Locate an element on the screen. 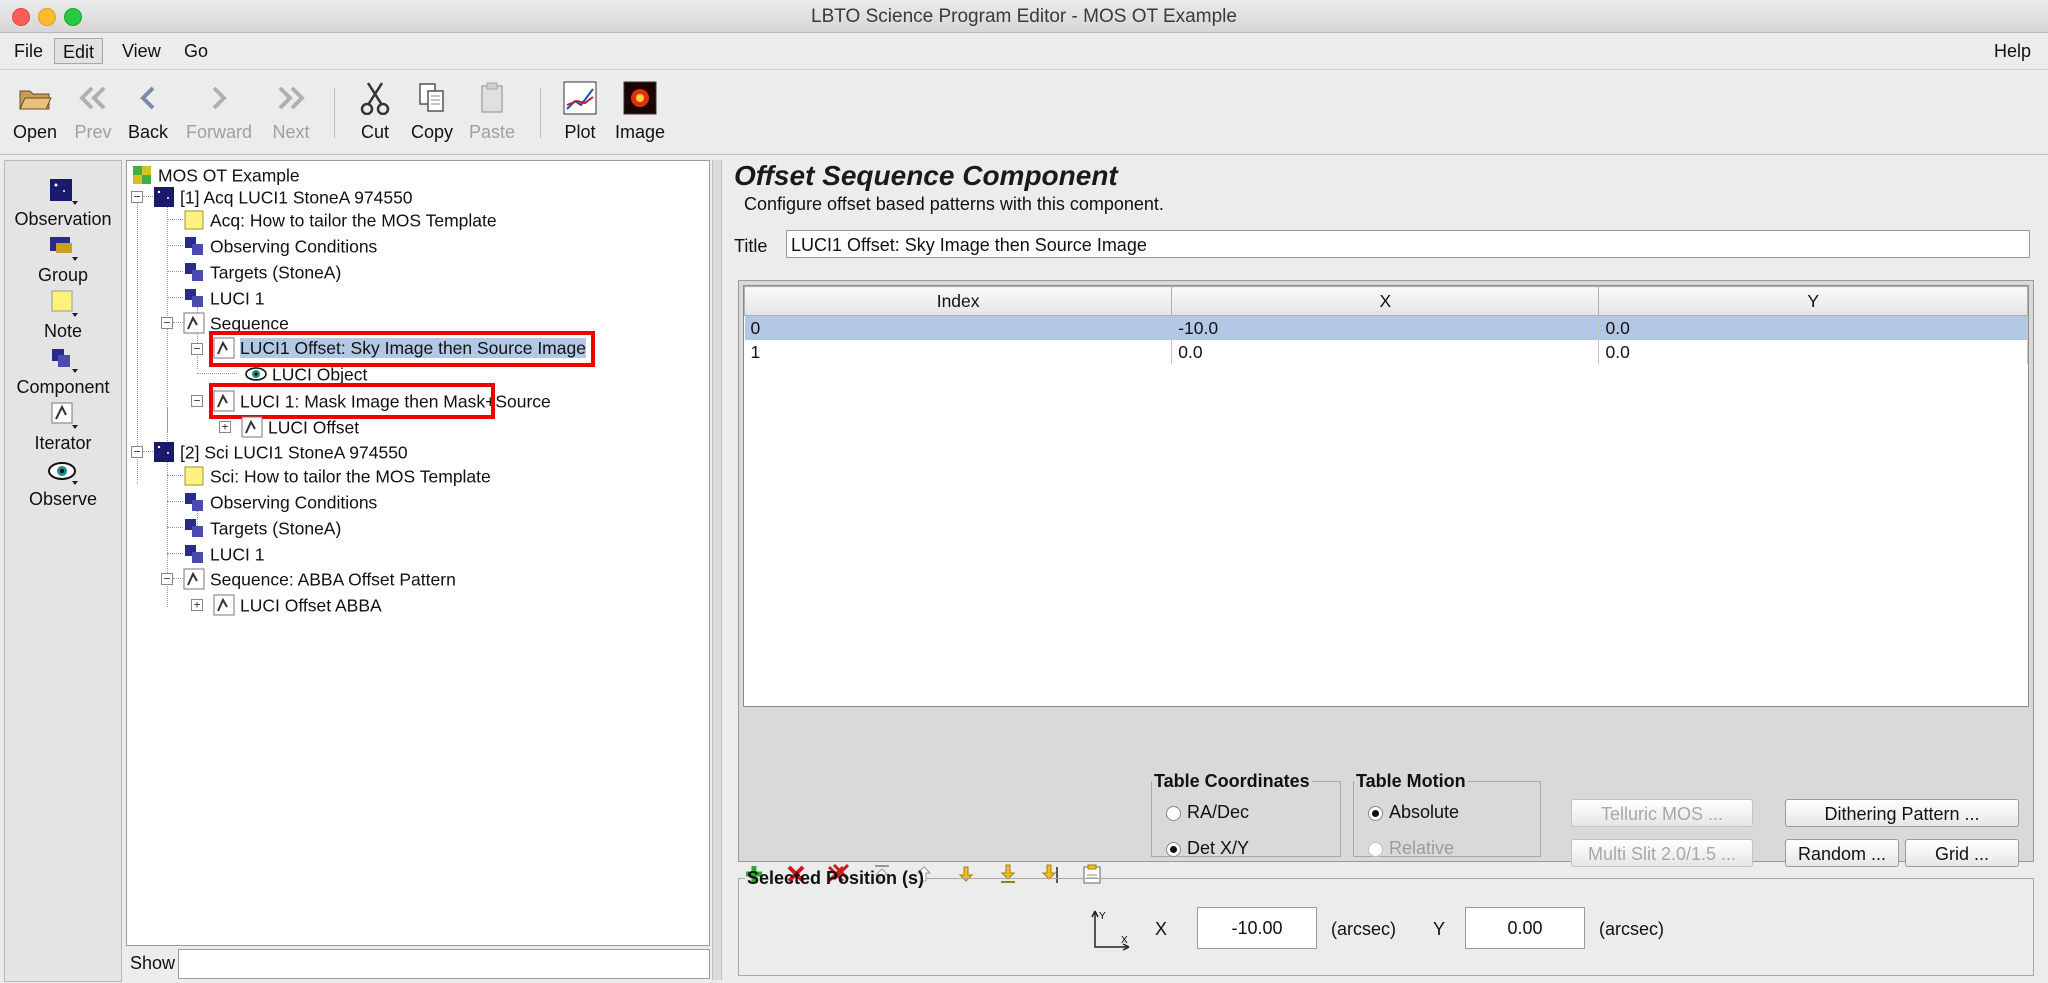  radio-radec: RA/Dec is located at coordinates (1207, 812).